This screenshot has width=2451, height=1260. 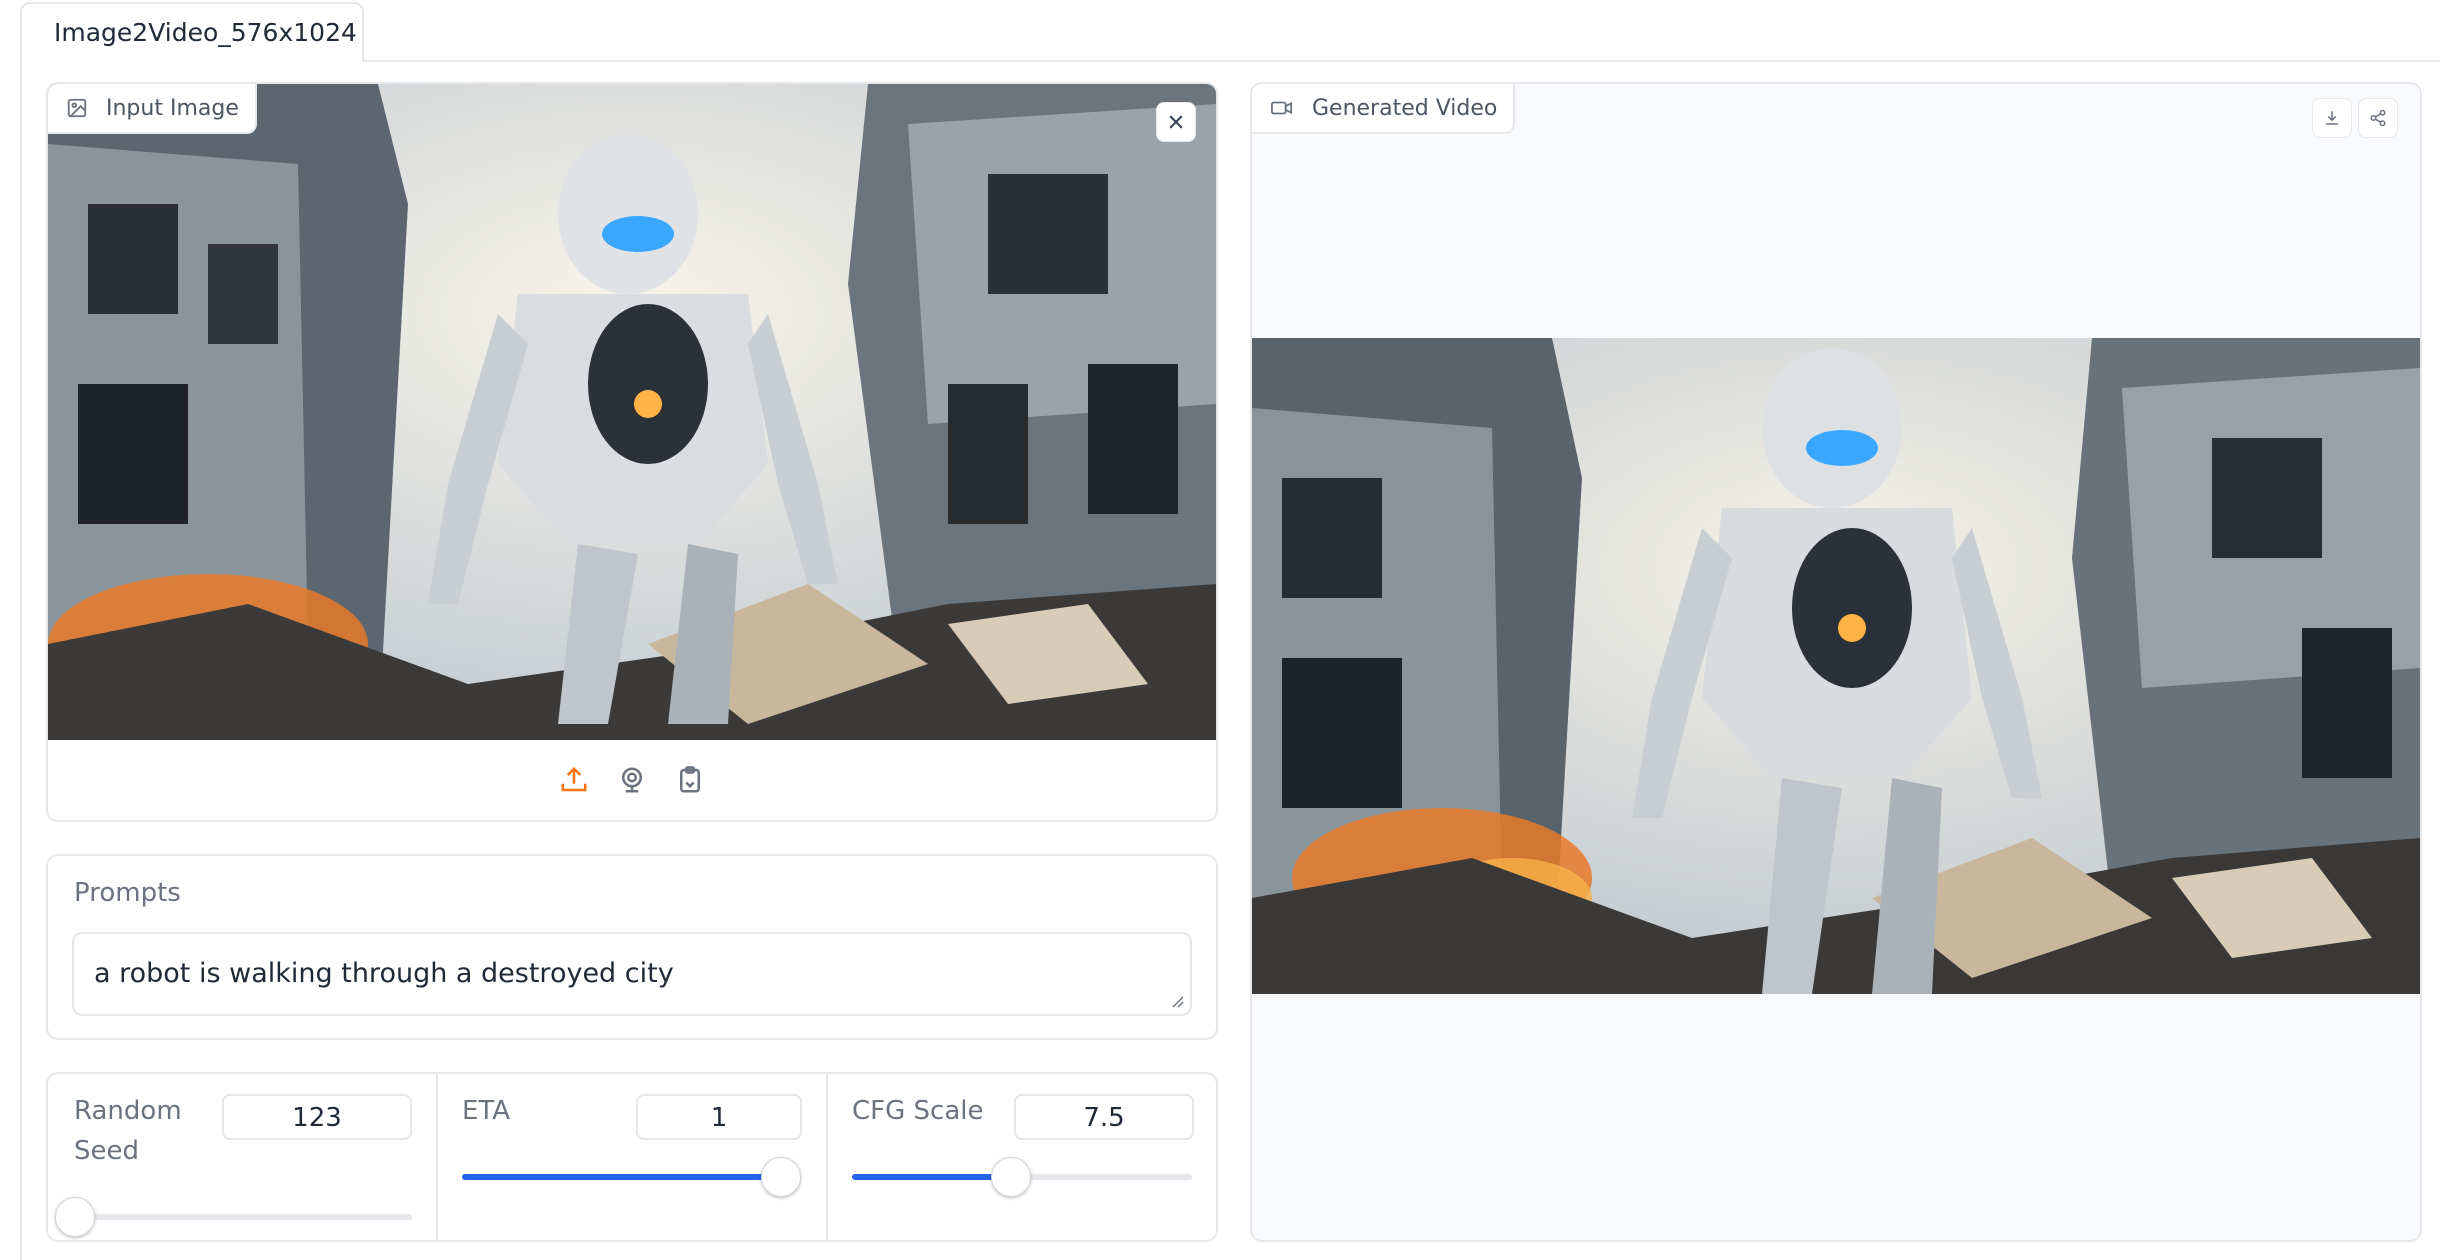 What do you see at coordinates (233, 1217) in the screenshot?
I see `seed-slider` at bounding box center [233, 1217].